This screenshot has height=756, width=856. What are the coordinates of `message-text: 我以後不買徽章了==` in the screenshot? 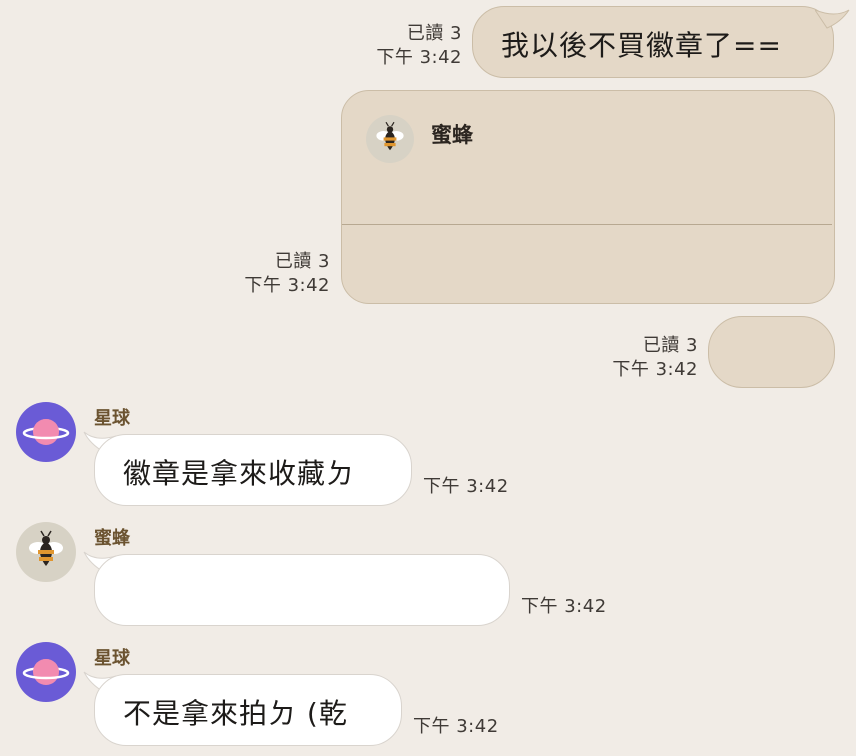 It's located at (641, 45).